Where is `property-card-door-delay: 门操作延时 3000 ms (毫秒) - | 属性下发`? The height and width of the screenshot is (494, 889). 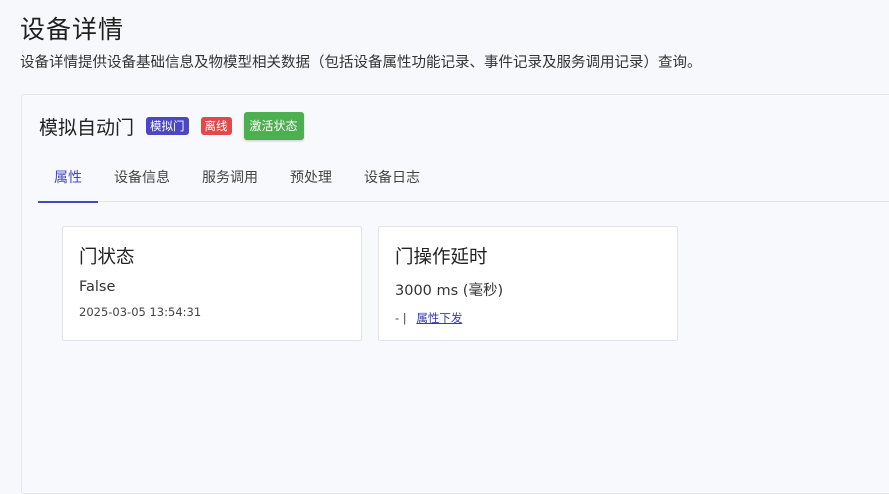
property-card-door-delay: 门操作延时 3000 ms (毫秒) - | 属性下发 is located at coordinates (528, 283).